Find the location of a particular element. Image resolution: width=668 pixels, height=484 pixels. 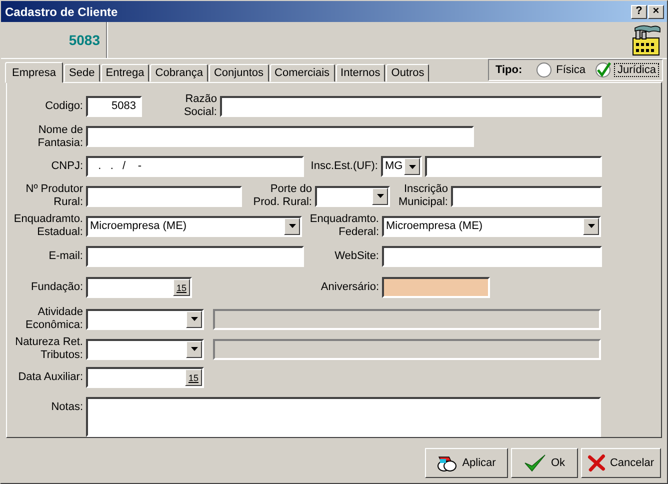

field-label: CNPJ: is located at coordinates (66, 166).